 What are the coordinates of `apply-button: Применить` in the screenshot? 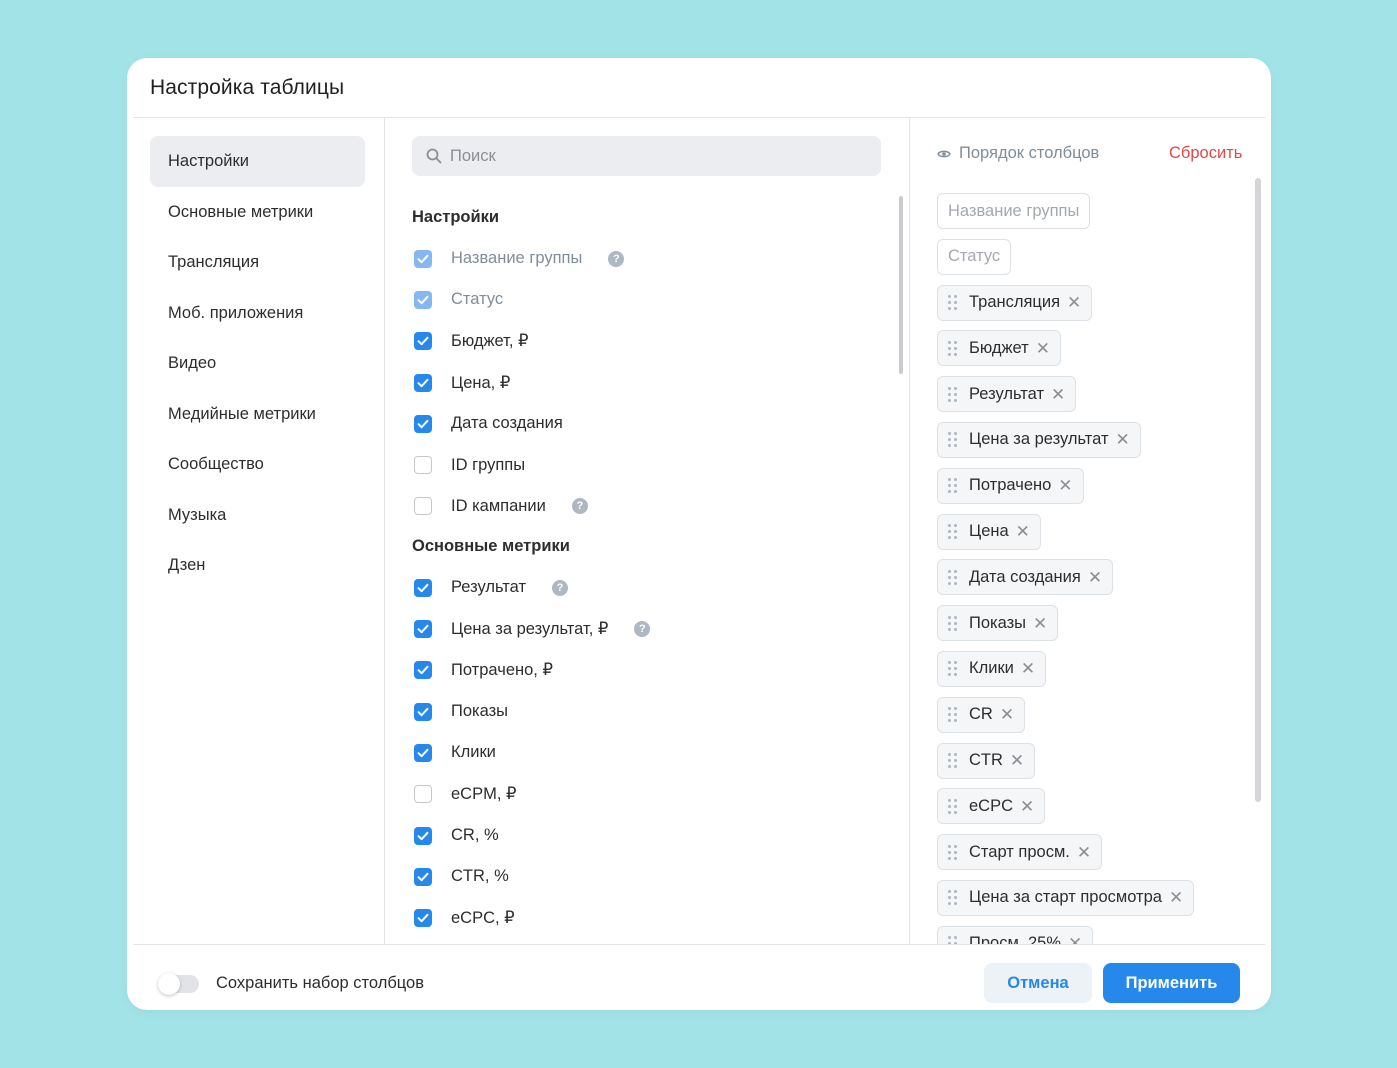 It's located at (1171, 983).